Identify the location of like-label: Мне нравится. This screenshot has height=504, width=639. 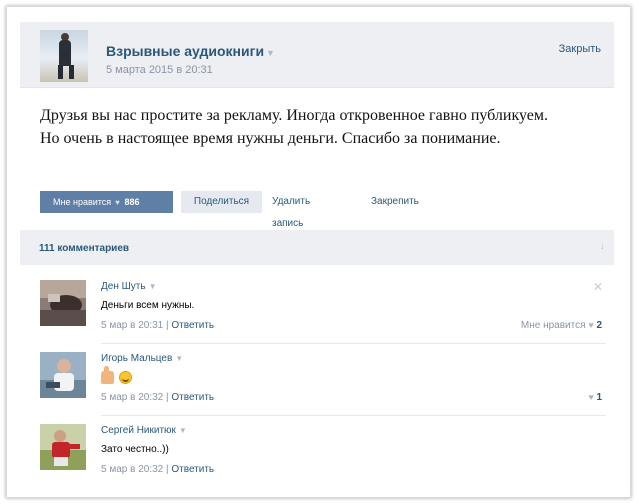
(82, 202).